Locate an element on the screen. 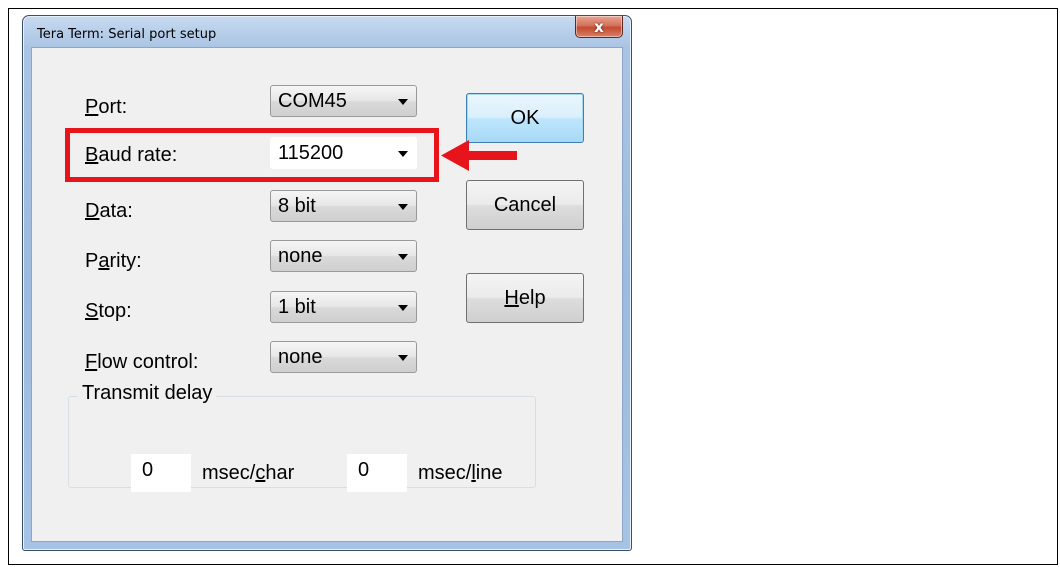 This screenshot has width=1060, height=567. close-button: x is located at coordinates (599, 27).